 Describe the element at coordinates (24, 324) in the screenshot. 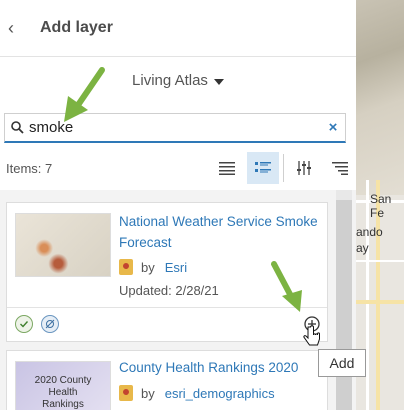

I see `authoritative-check-icon` at that location.